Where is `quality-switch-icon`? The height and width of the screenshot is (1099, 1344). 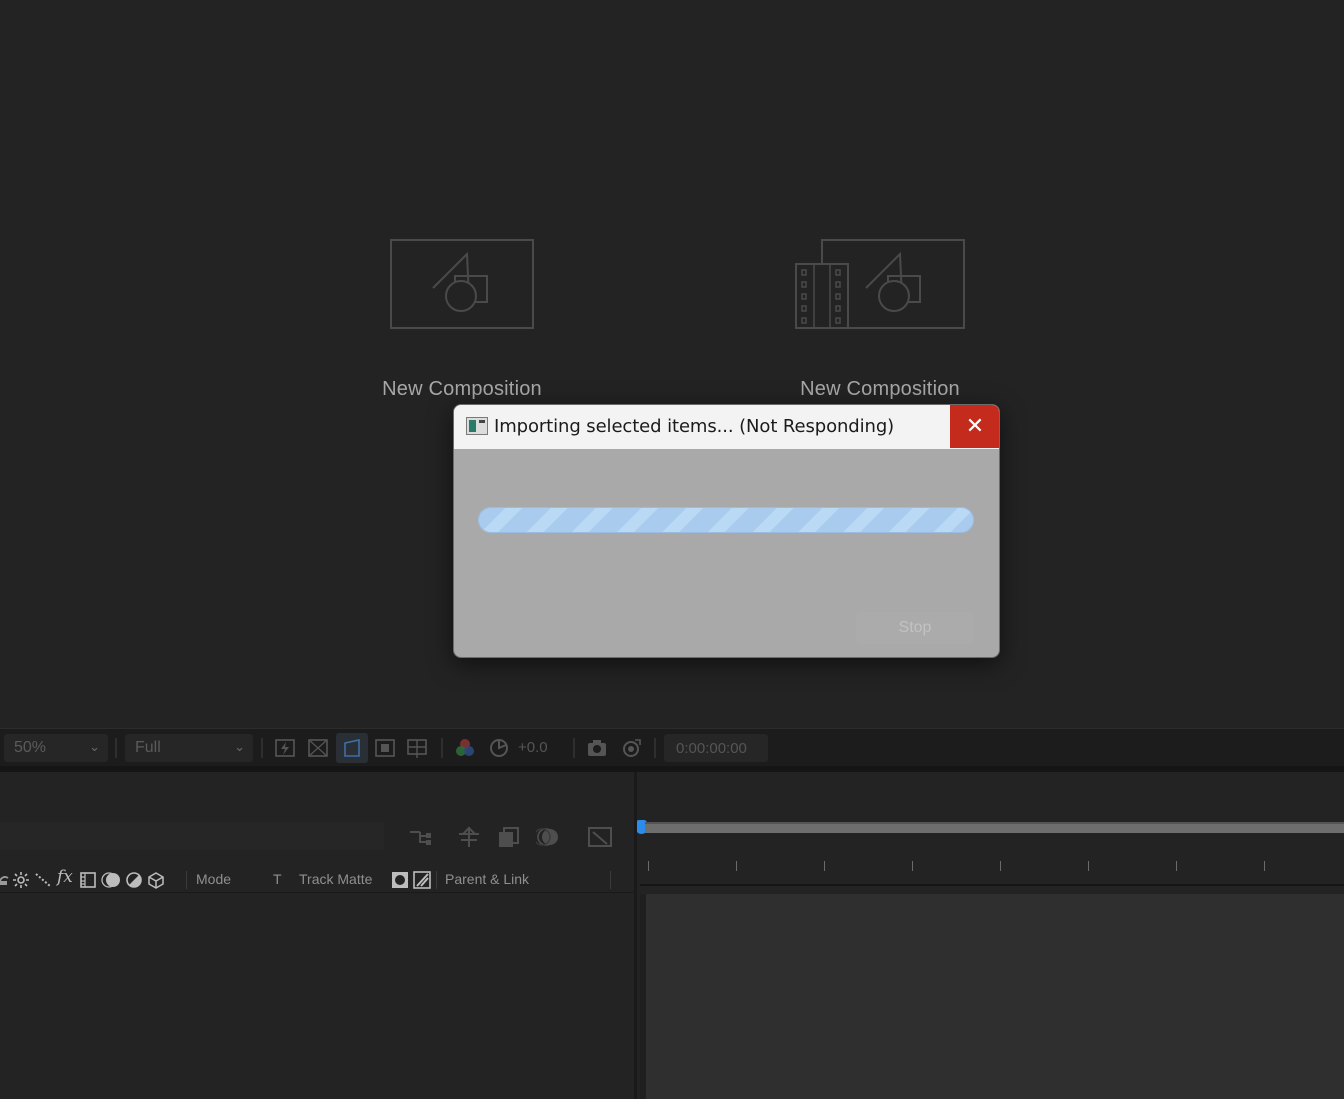 quality-switch-icon is located at coordinates (43, 880).